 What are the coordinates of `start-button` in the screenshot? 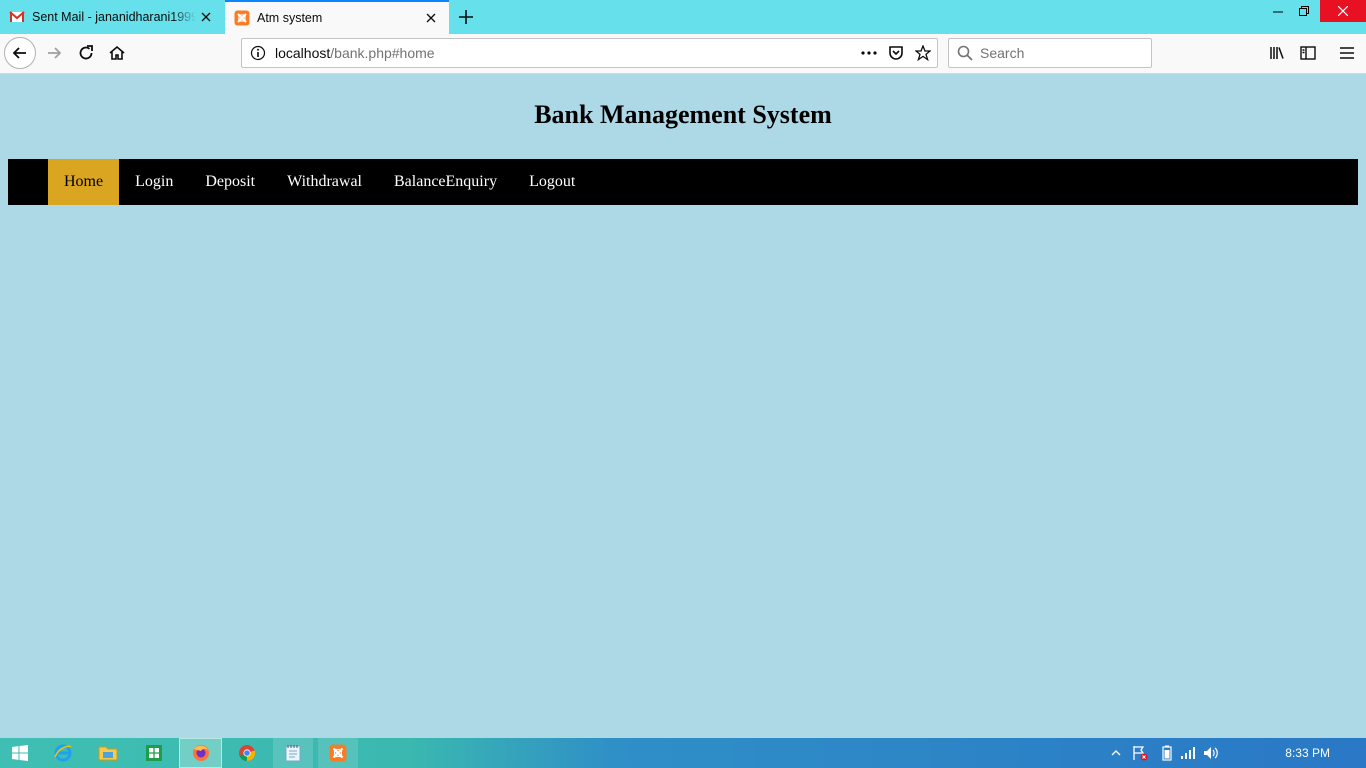 It's located at (20, 753).